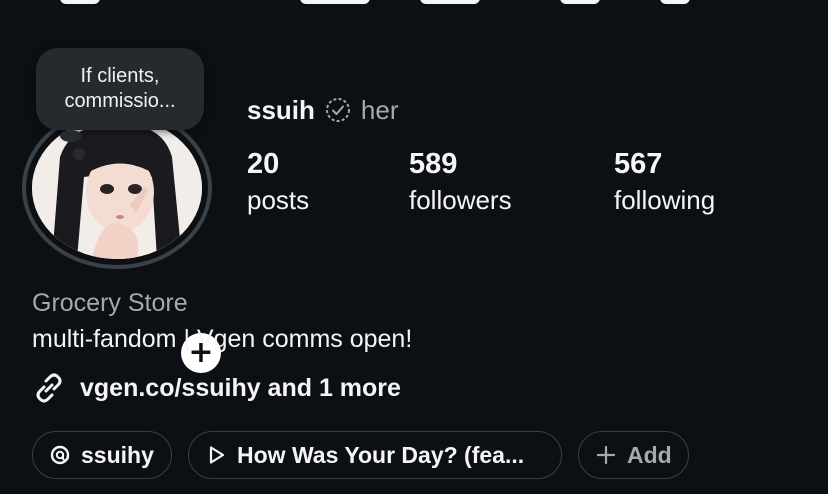 Image resolution: width=828 pixels, height=494 pixels. I want to click on add-link-chip: Add, so click(633, 455).